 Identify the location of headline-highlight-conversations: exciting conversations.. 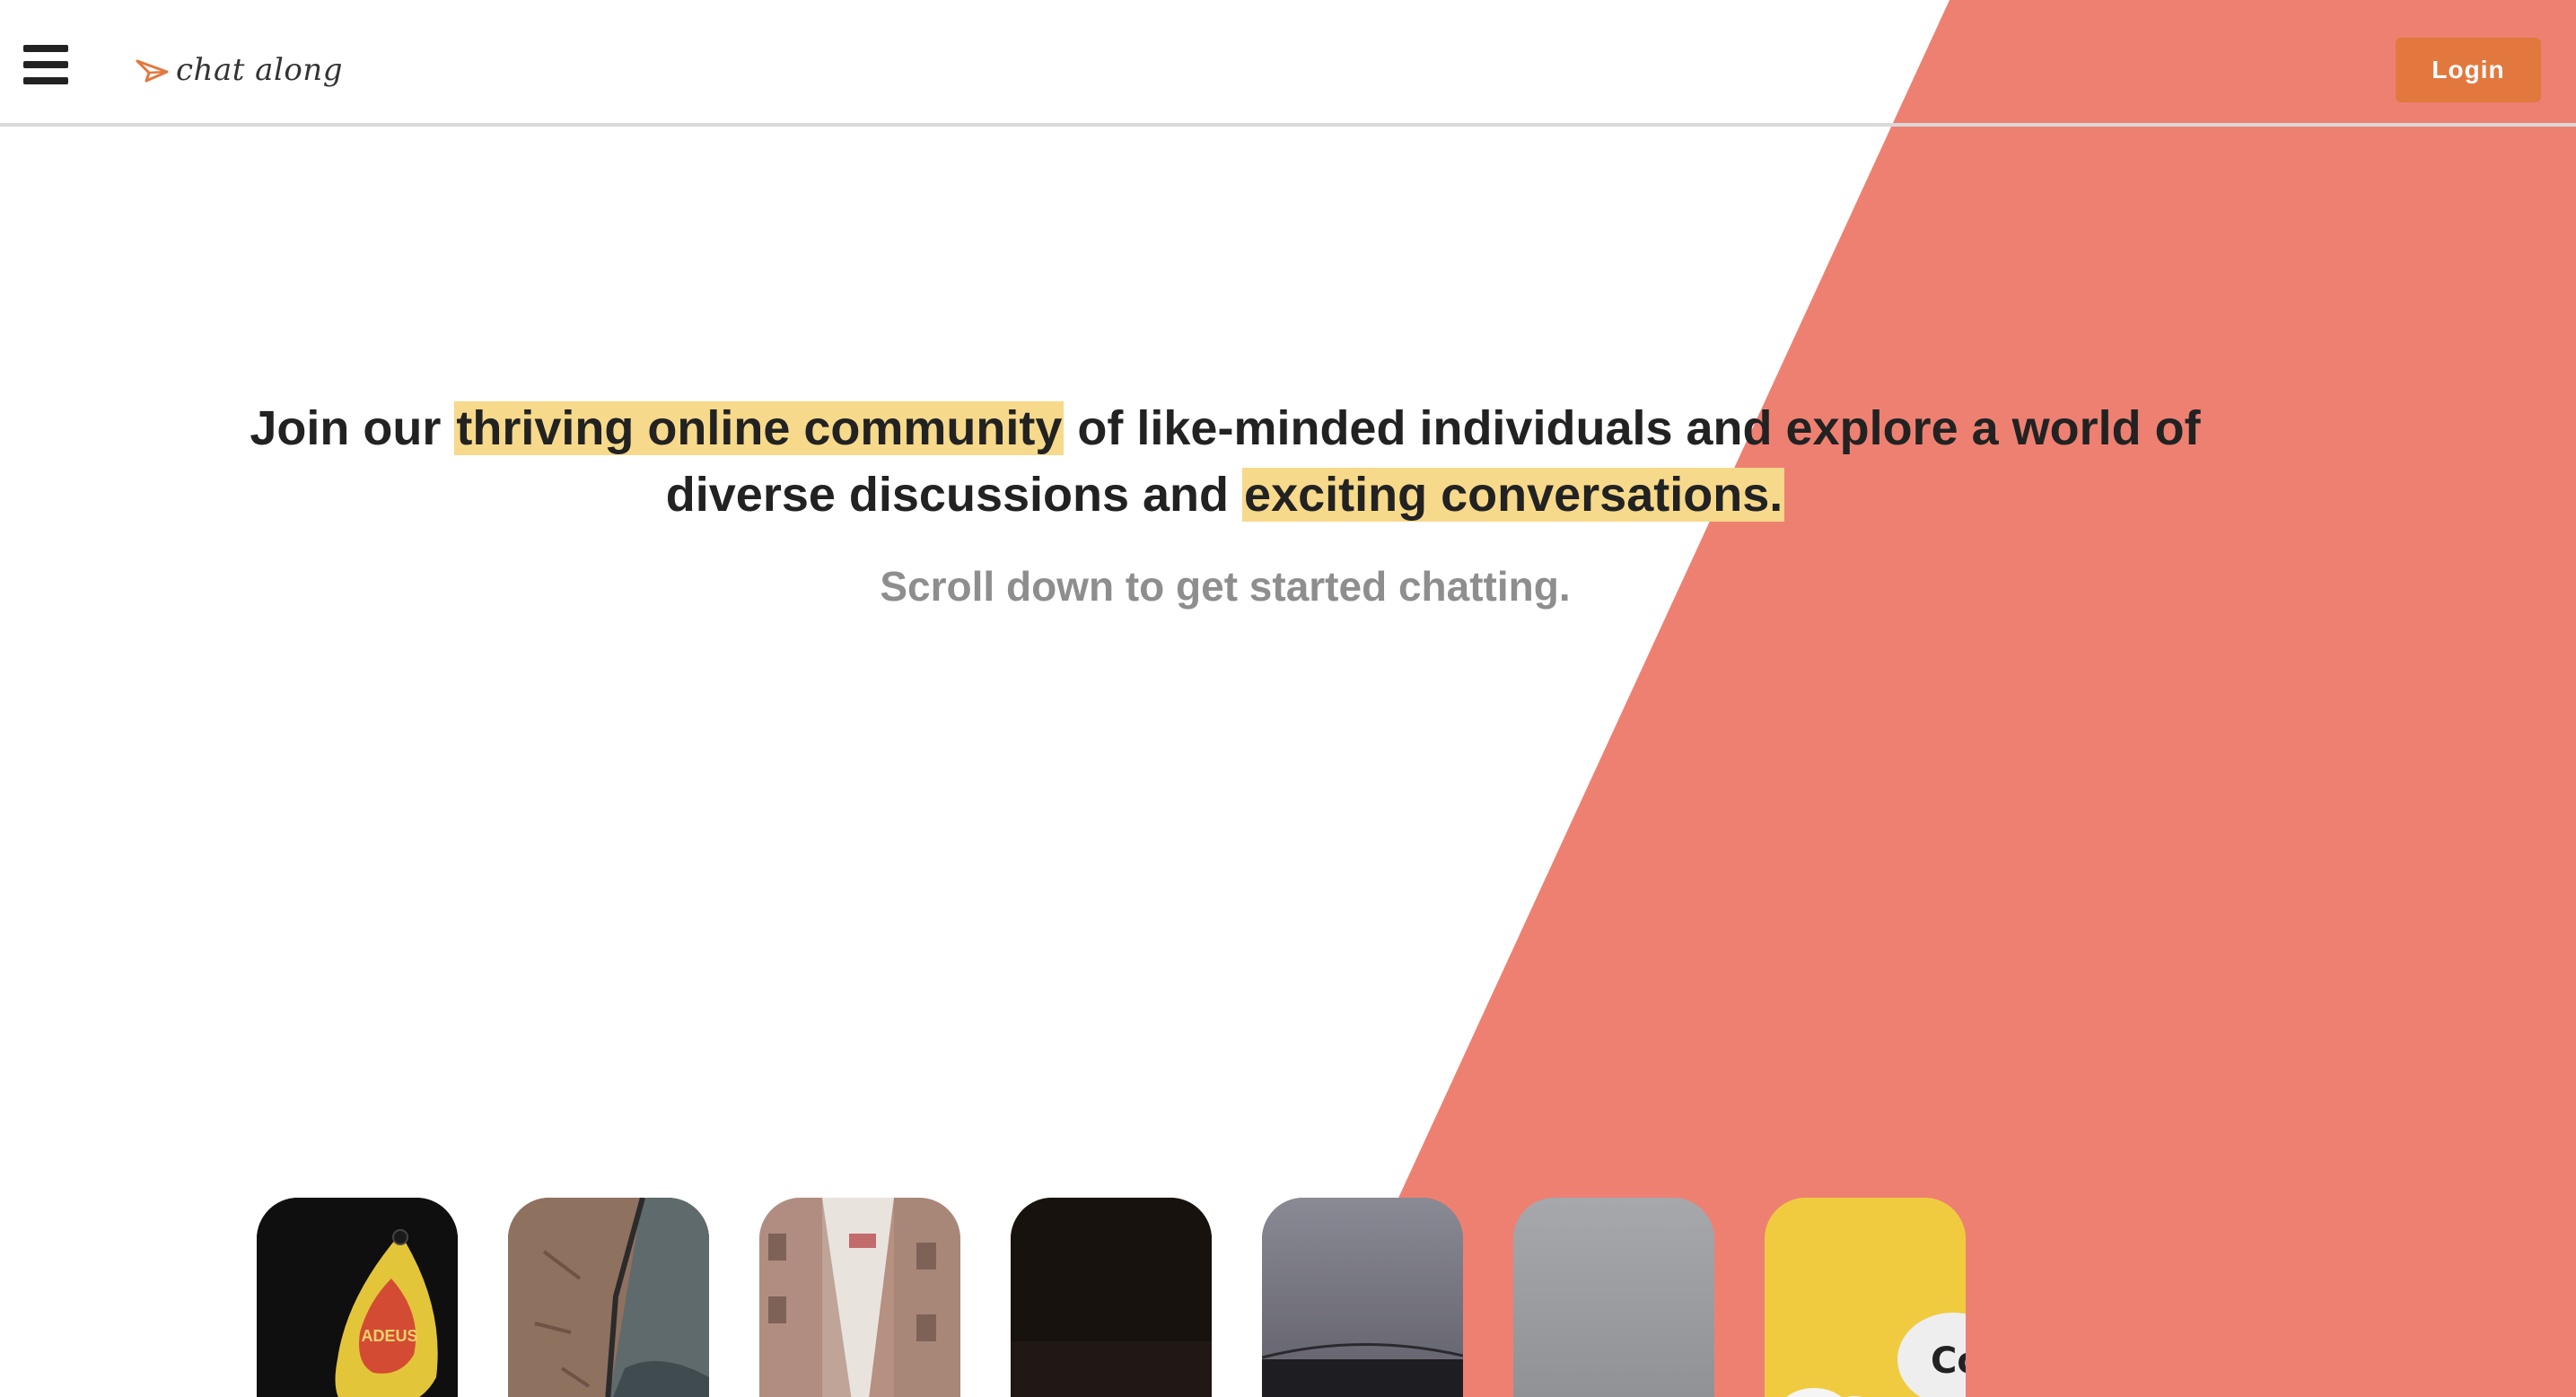
(1513, 495).